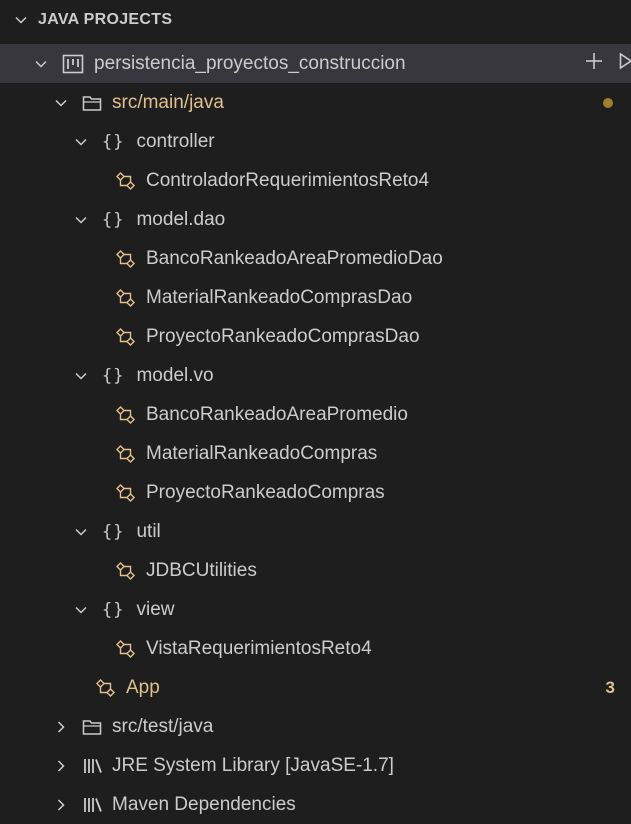 This screenshot has height=824, width=631. Describe the element at coordinates (315, 609) in the screenshot. I see `tree-item-package-view: {} view` at that location.